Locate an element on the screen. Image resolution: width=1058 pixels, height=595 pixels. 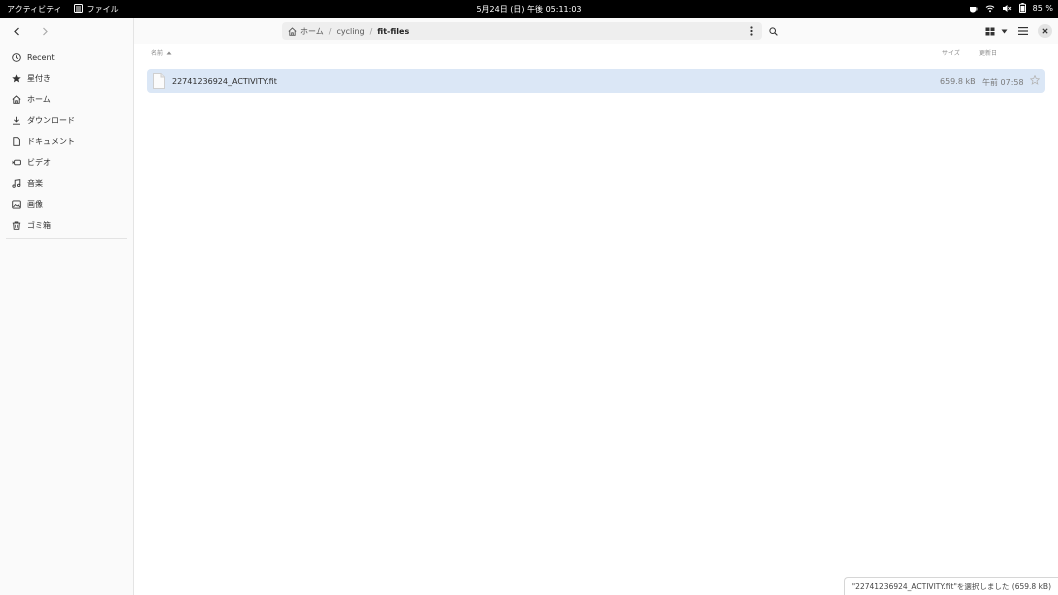
sidebar-item-label: 星付き is located at coordinates (39, 78).